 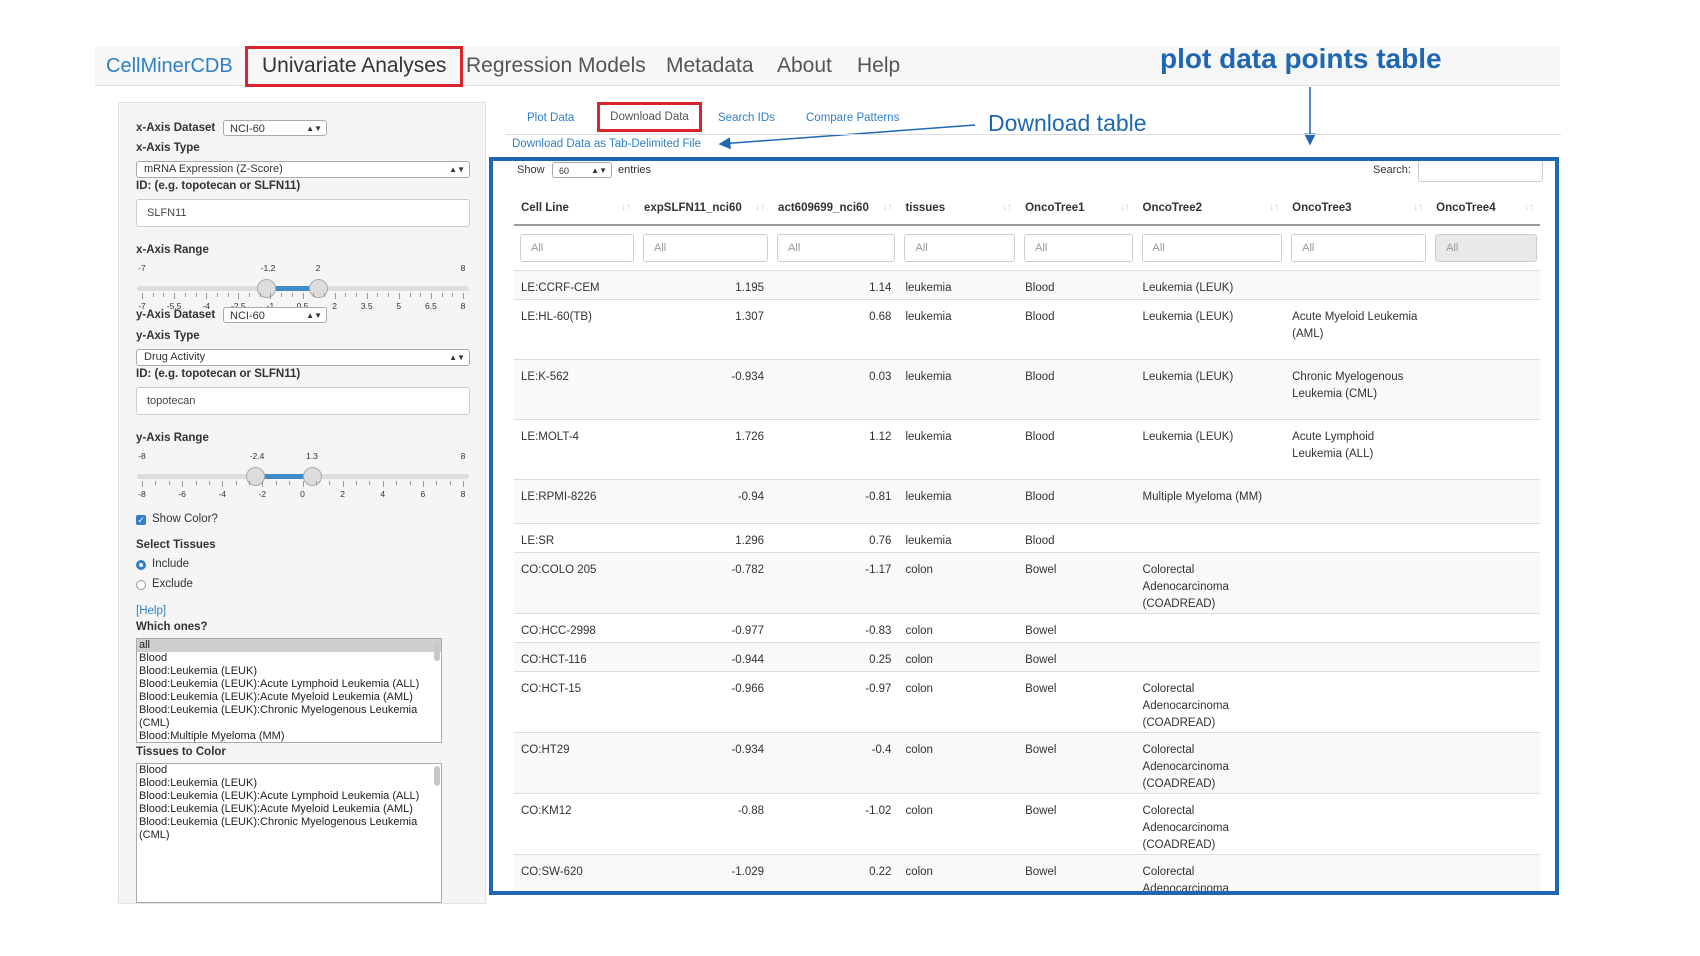 I want to click on x-range-high-handle, so click(x=318, y=288).